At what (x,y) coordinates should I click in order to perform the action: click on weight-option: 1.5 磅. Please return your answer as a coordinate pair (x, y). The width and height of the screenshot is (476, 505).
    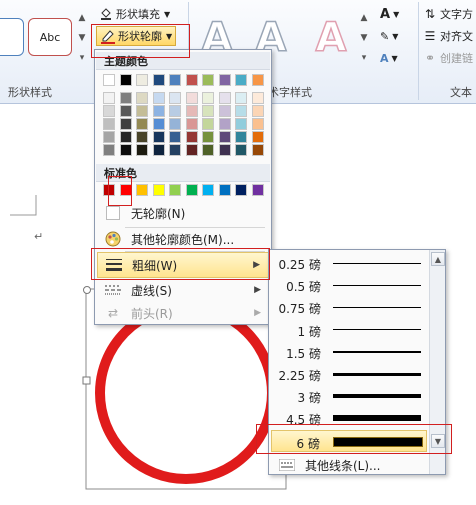
    Looking at the image, I should click on (349, 352).